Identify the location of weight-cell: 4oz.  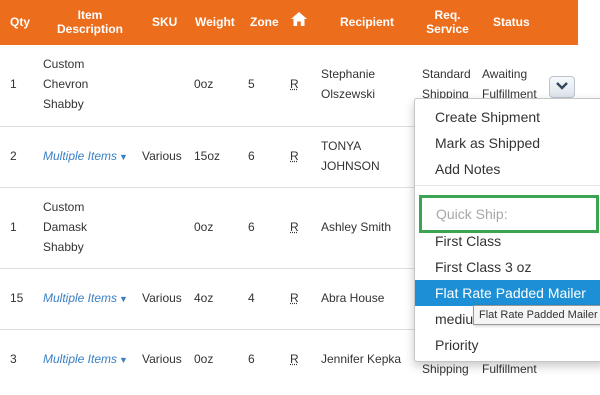
(204, 298).